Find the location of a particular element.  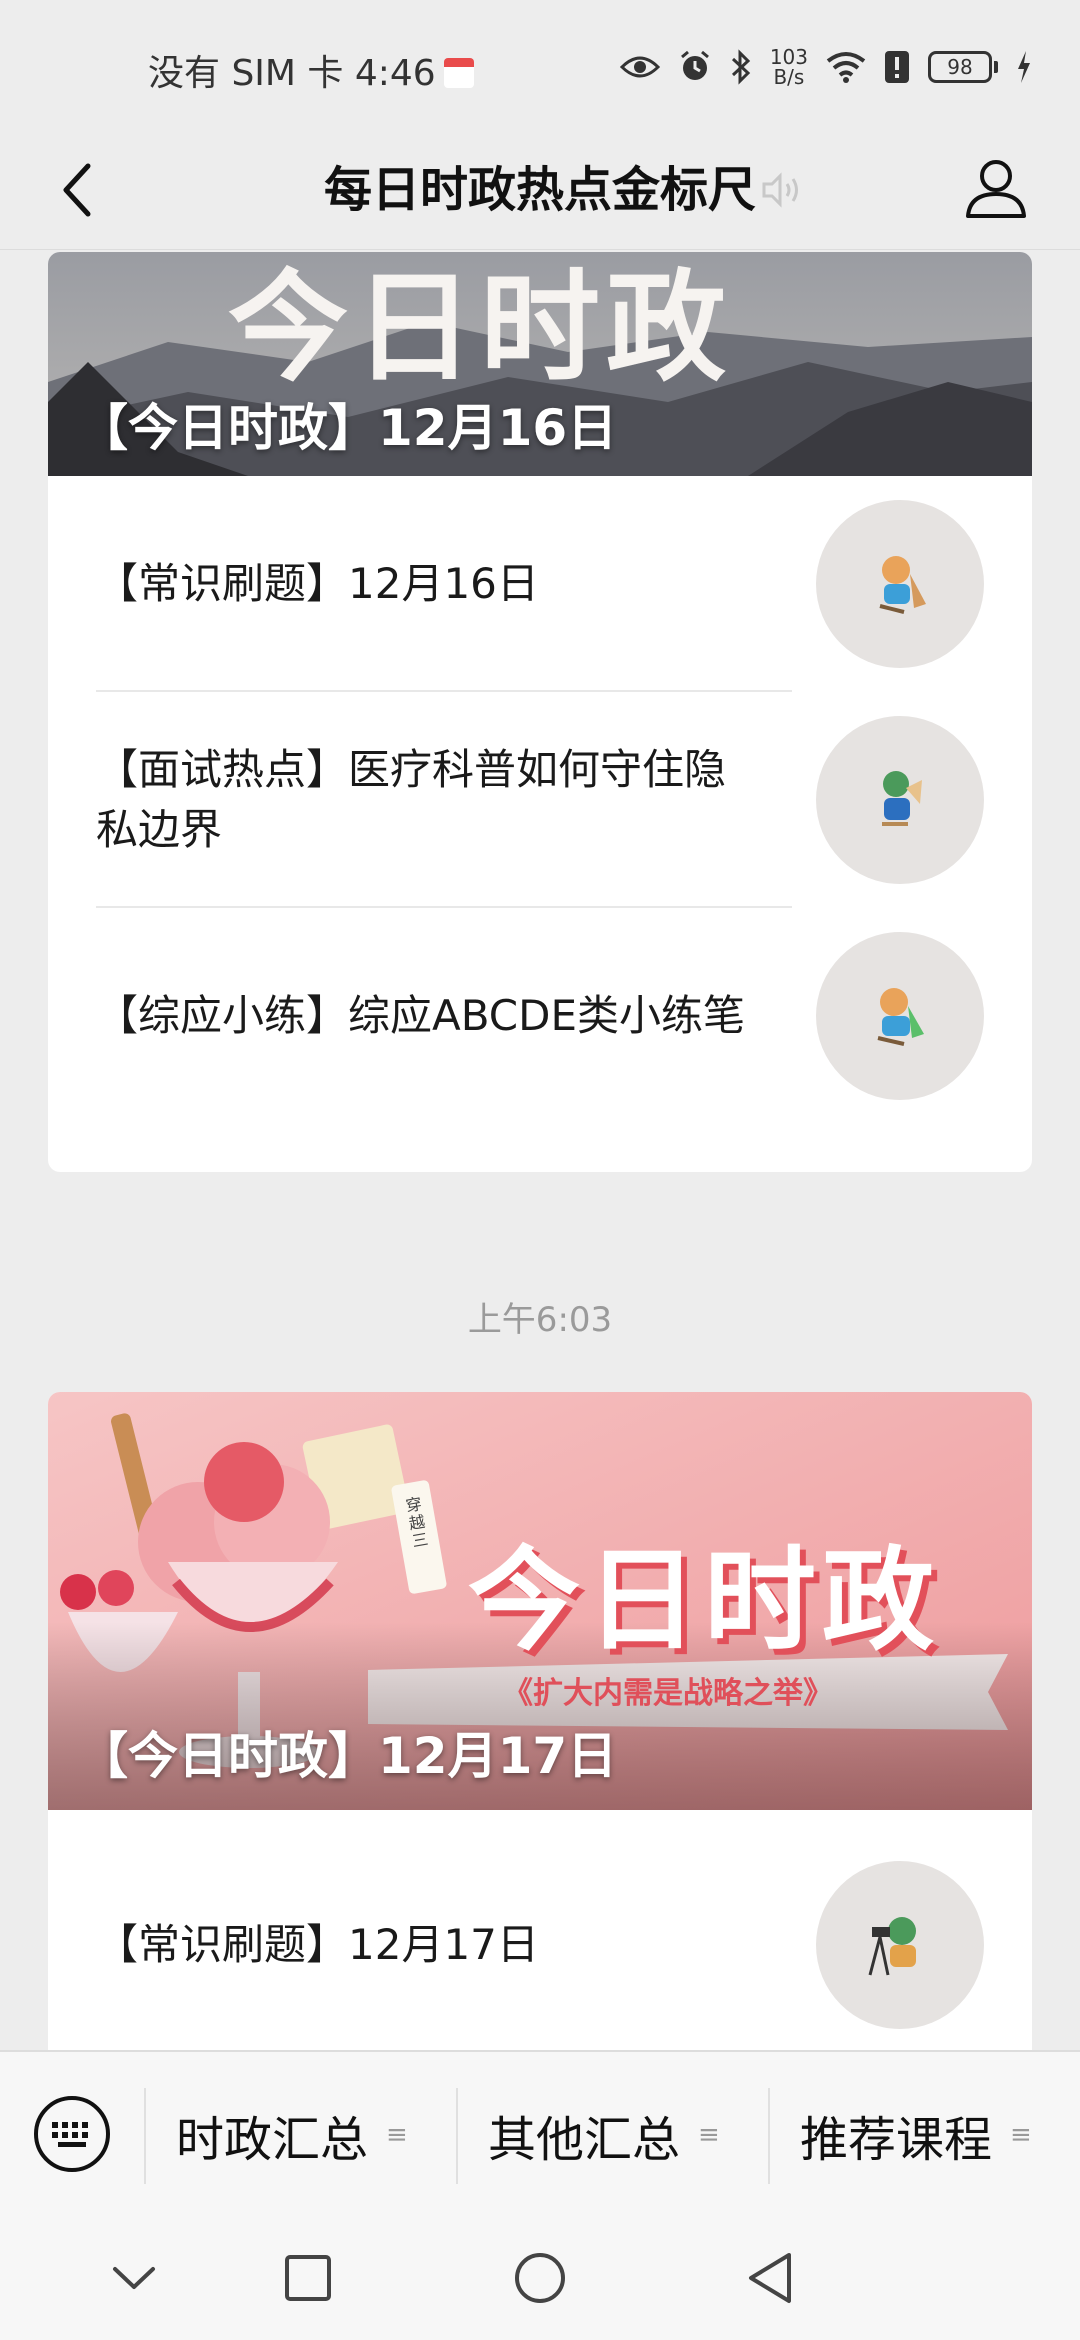

menu-item-label: 其他汇总 is located at coordinates (584, 2140).